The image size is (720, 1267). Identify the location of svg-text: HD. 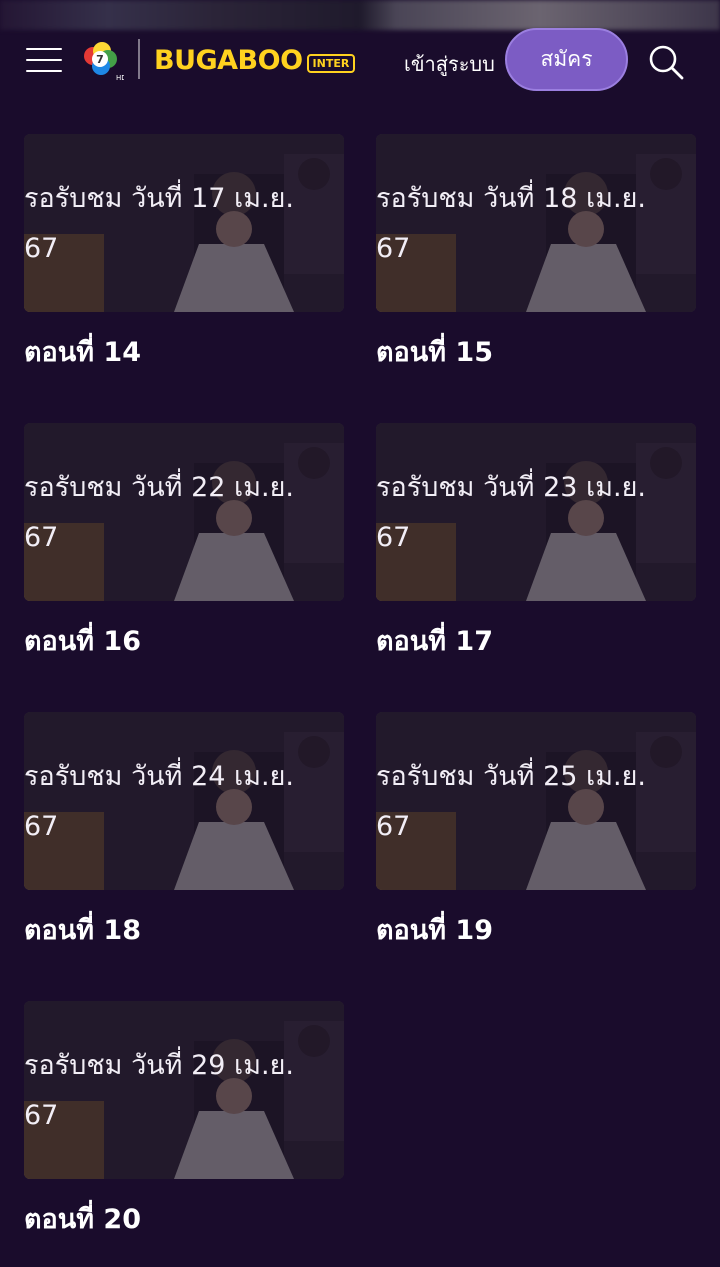
(120, 78).